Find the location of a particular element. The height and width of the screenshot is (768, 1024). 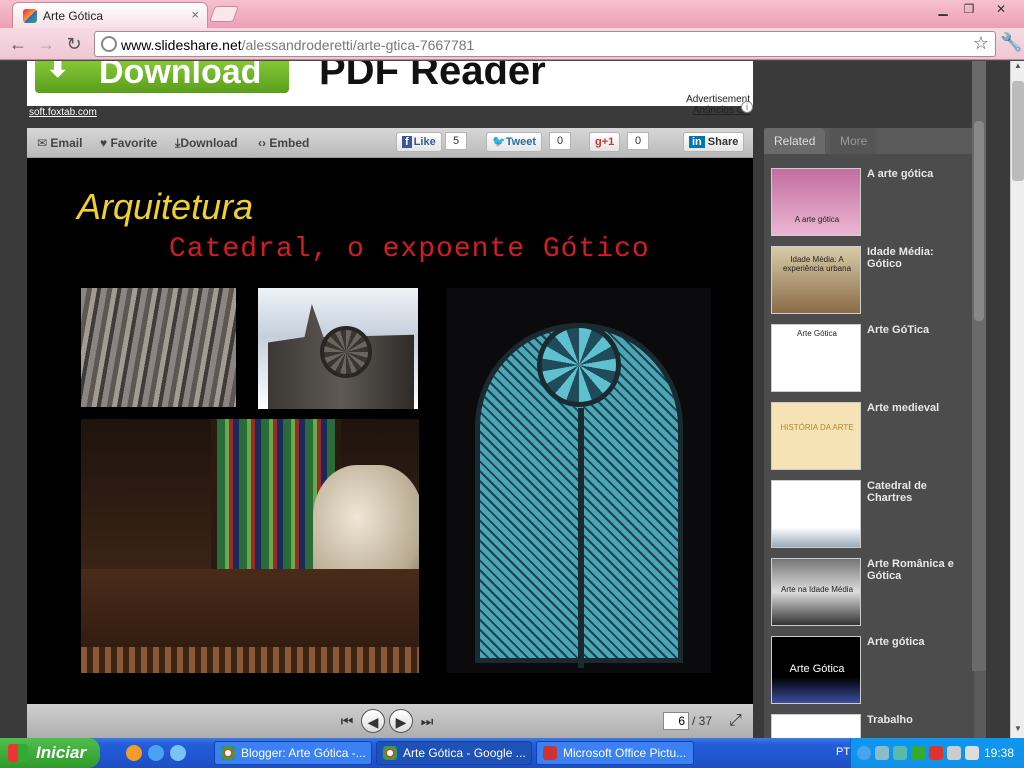

related-item: Arte Gótica Arte GóTica is located at coordinates (871, 359).